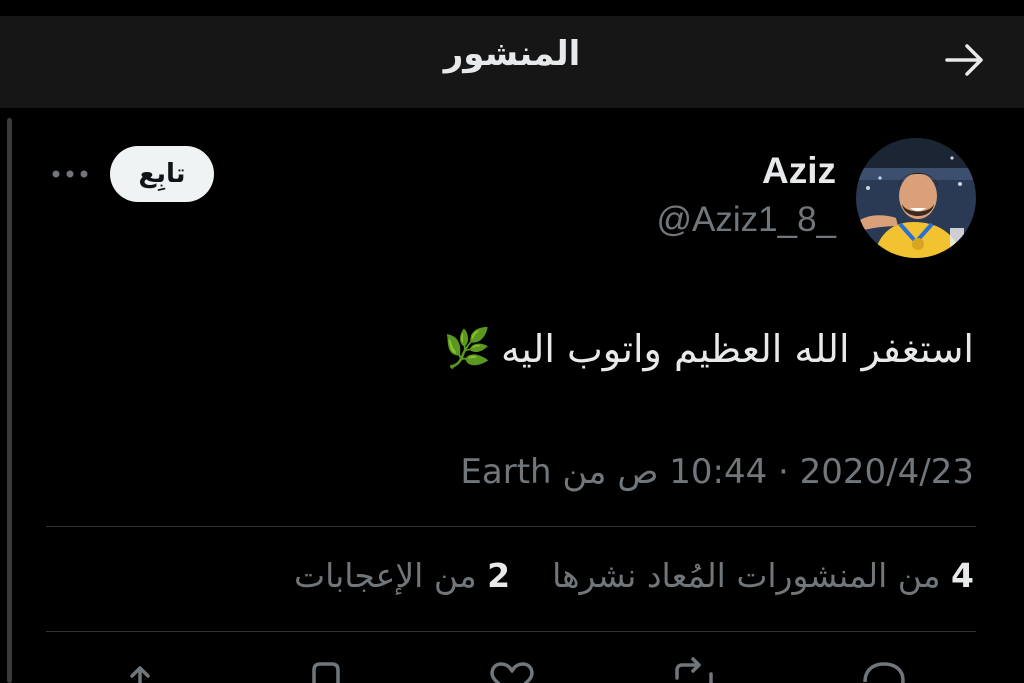 The height and width of the screenshot is (683, 1024). Describe the element at coordinates (692, 472) in the screenshot. I see `tweet-time: 10:44 ص` at that location.